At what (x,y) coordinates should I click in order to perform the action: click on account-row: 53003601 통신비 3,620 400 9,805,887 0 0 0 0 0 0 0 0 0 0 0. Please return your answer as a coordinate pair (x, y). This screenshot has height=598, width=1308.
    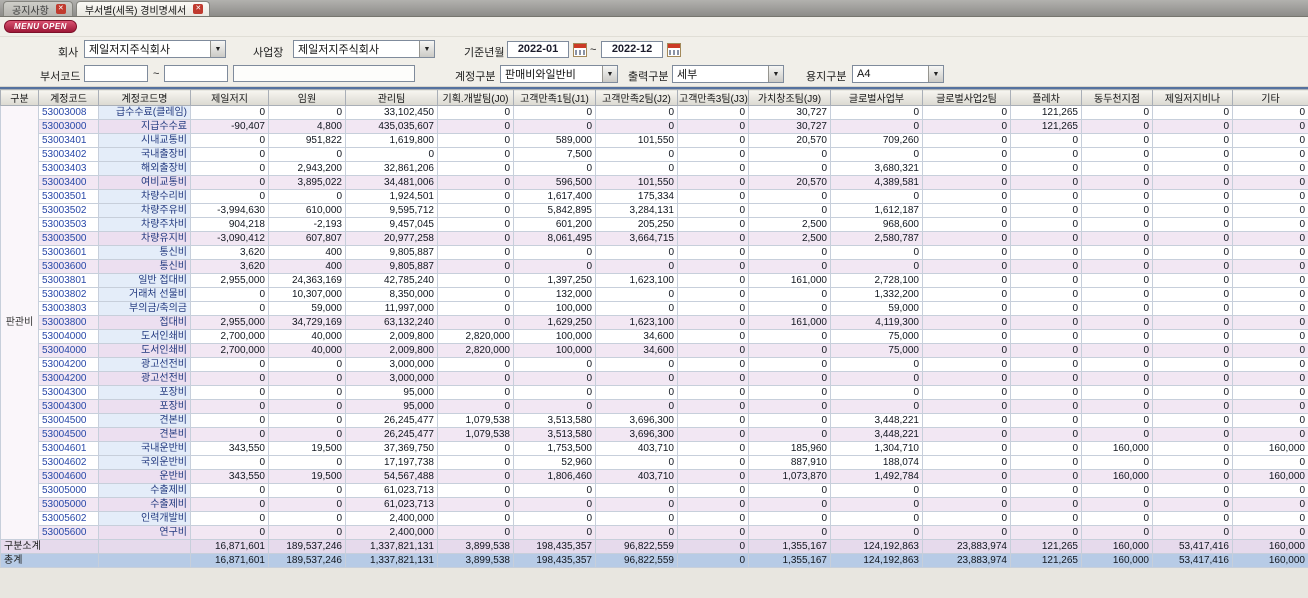
    Looking at the image, I should click on (654, 252).